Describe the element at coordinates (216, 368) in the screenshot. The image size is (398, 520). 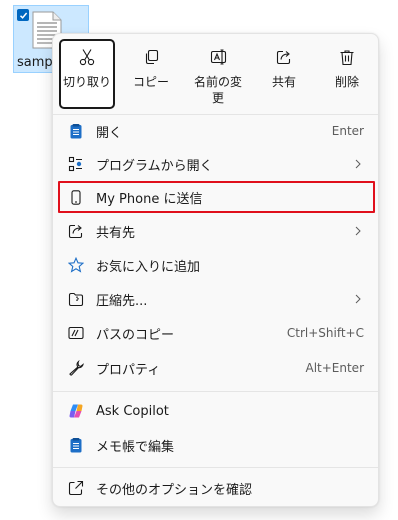
I see `menu-item-properties: プロパティ Alt+Enter` at that location.